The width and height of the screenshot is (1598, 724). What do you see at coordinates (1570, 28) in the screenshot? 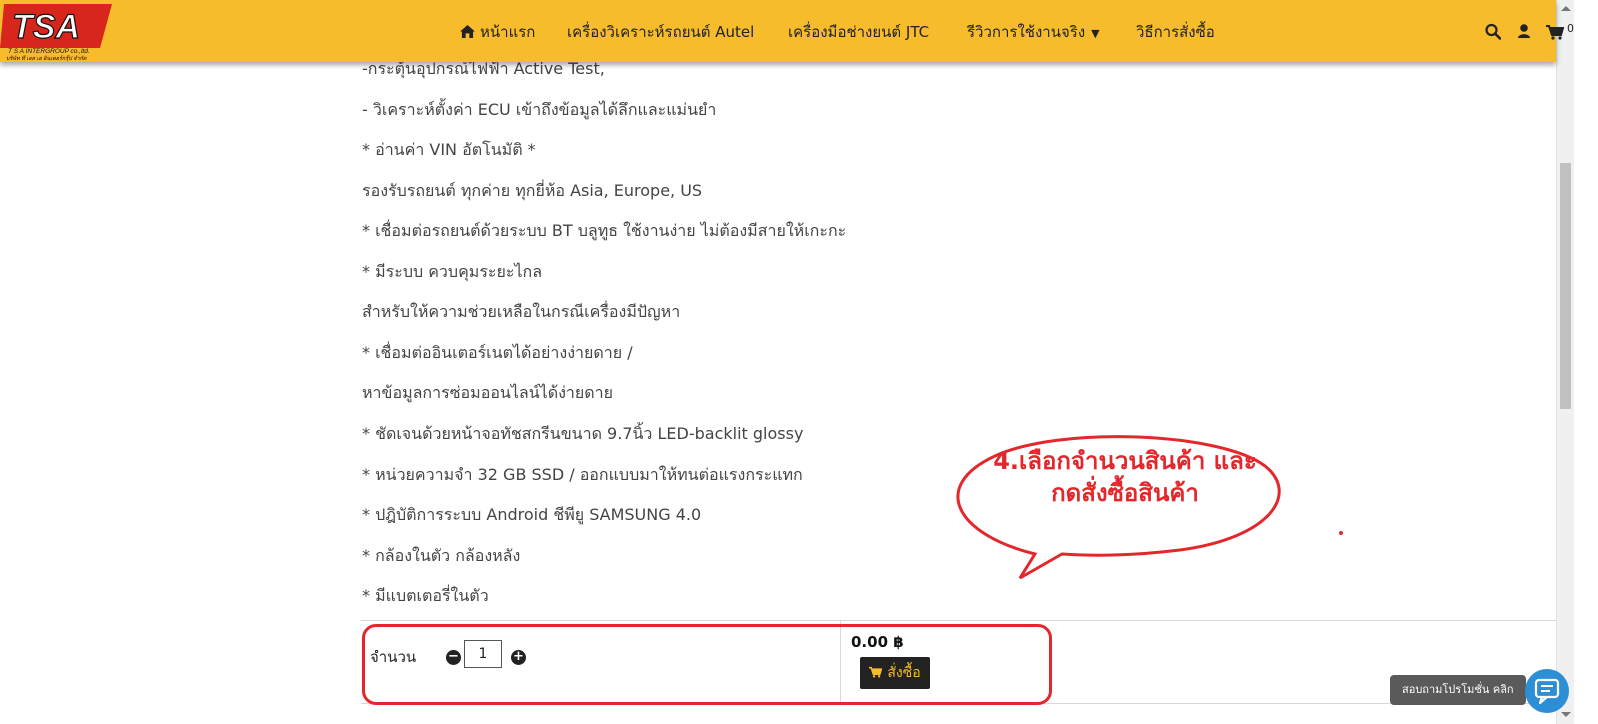
I see `cart-count: 0` at bounding box center [1570, 28].